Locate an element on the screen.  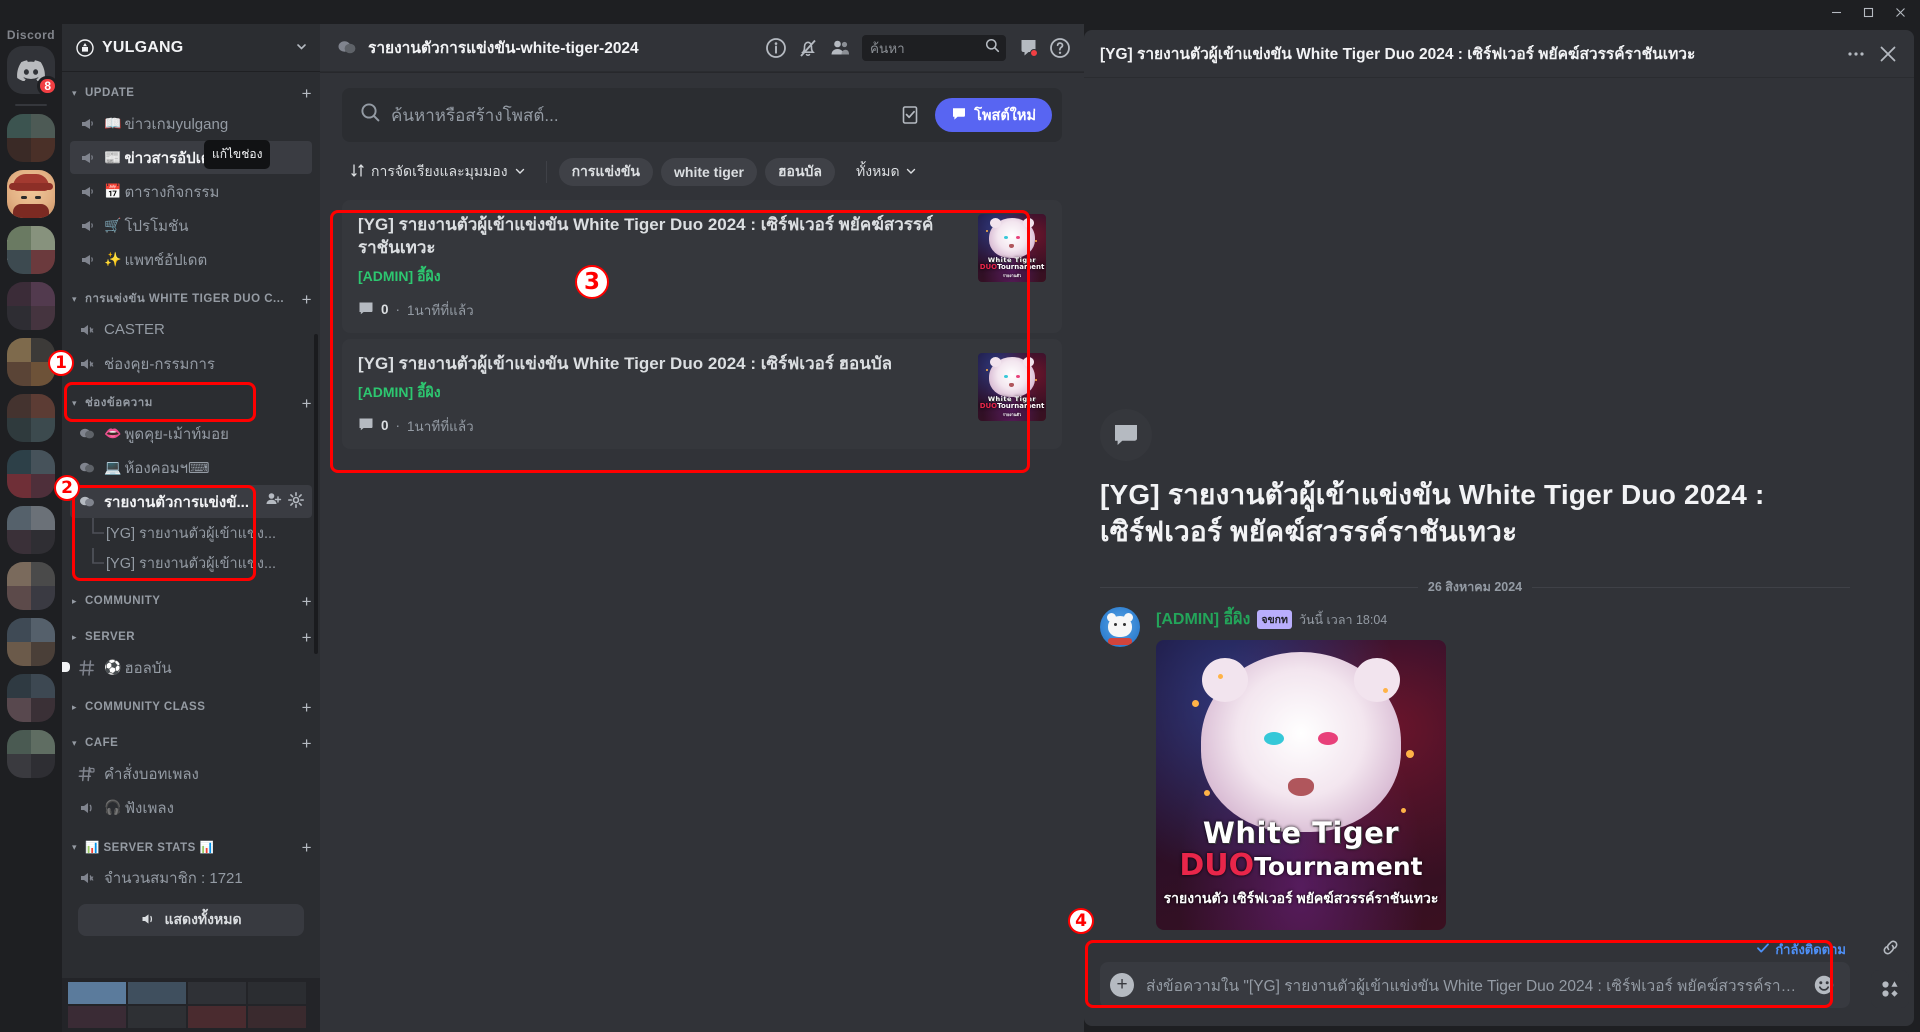
inbox-icon is located at coordinates (1028, 48).